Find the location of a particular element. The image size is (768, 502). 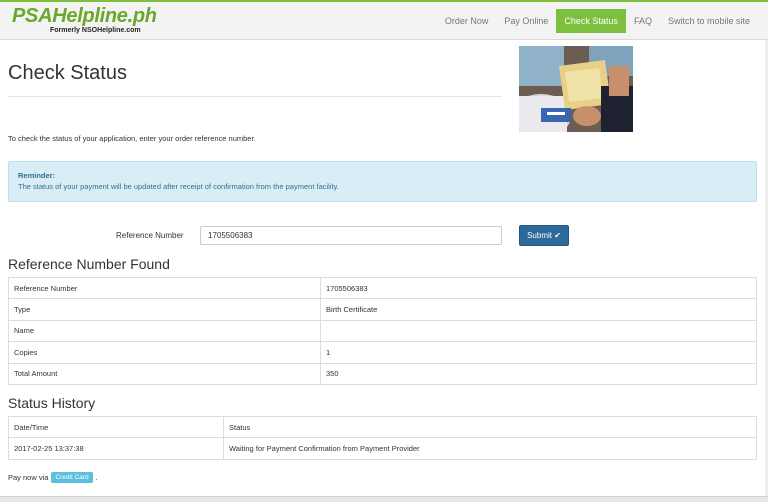

detail-key: Total Amount is located at coordinates (164, 373).